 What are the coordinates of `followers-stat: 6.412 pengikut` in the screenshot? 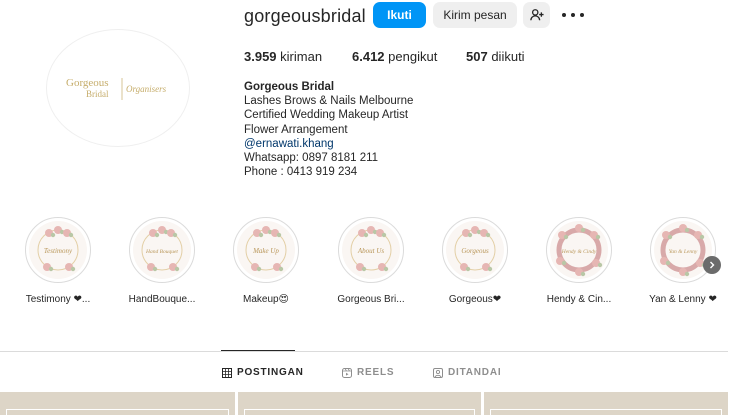 It's located at (394, 56).